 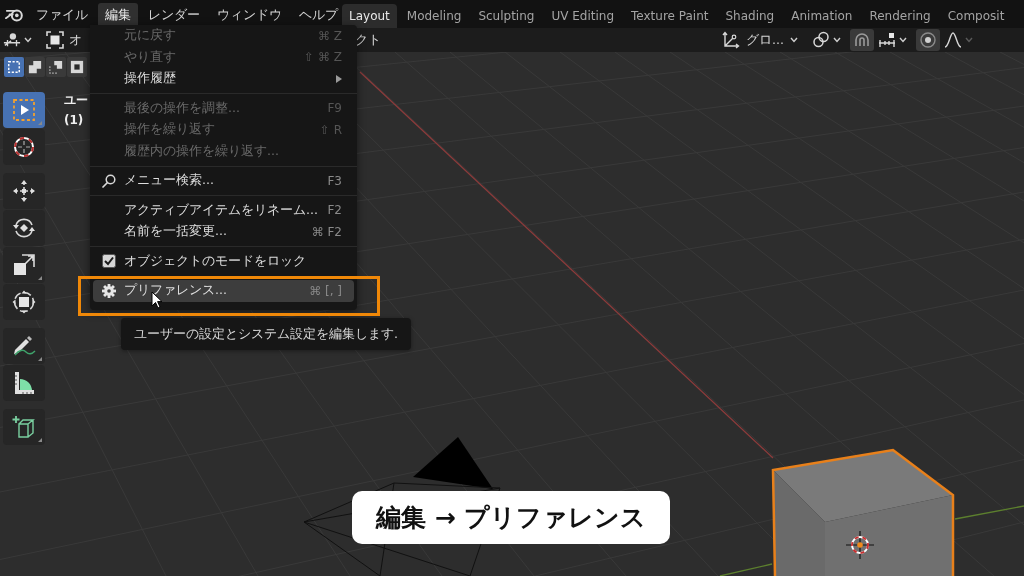 What do you see at coordinates (223, 261) in the screenshot?
I see `menu-item: オブジェクトのモードをロック` at bounding box center [223, 261].